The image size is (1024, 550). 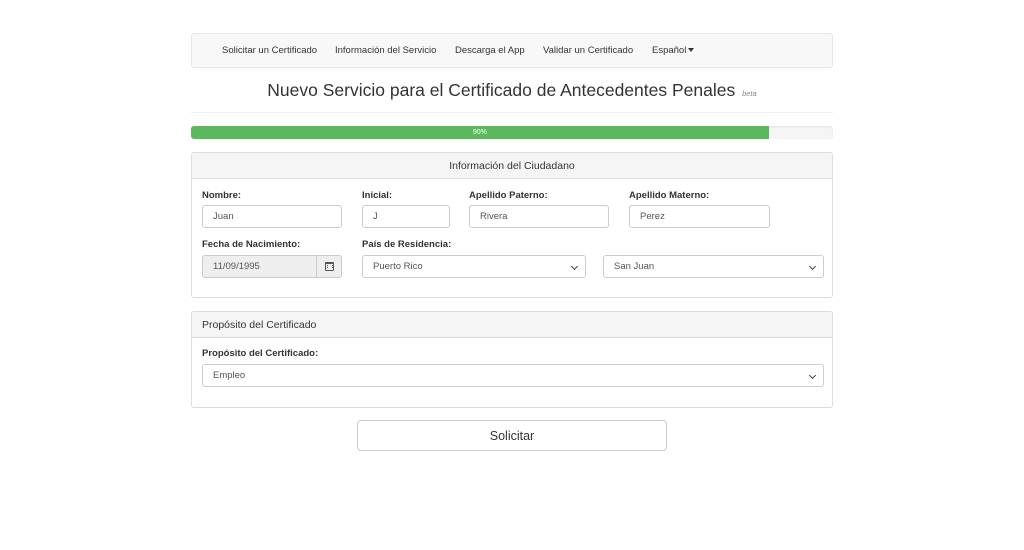 What do you see at coordinates (699, 216) in the screenshot?
I see `apellido-materno-input` at bounding box center [699, 216].